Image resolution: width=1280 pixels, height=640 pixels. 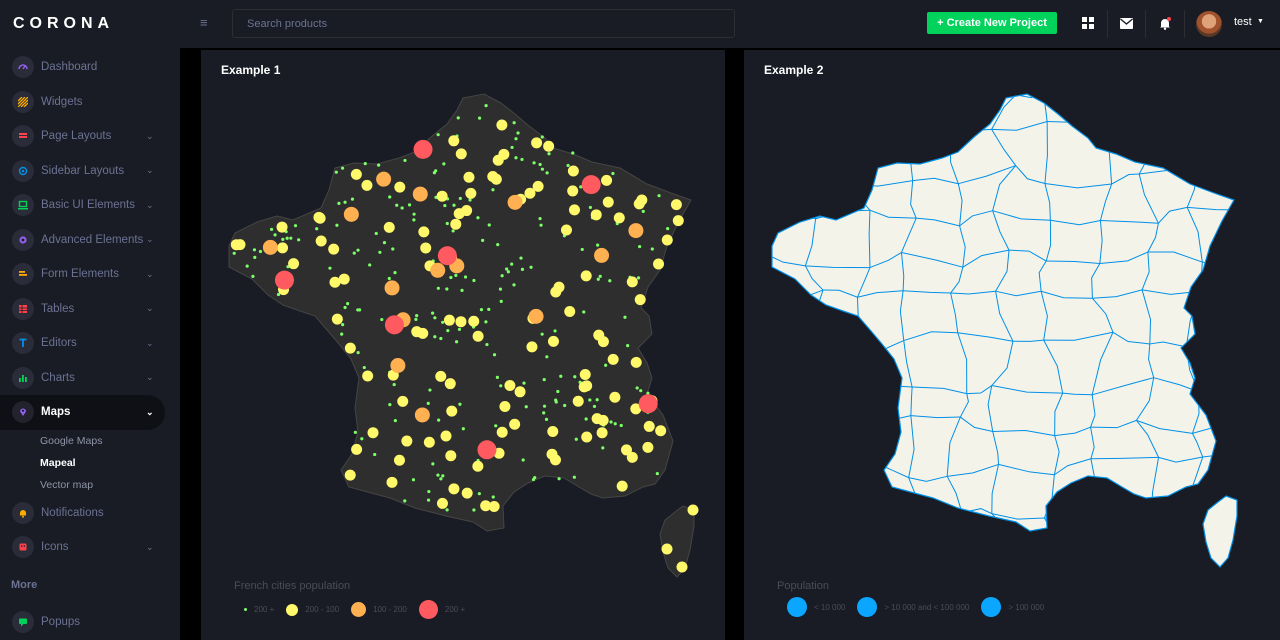 I want to click on layout-icon, so click(x=23, y=136).